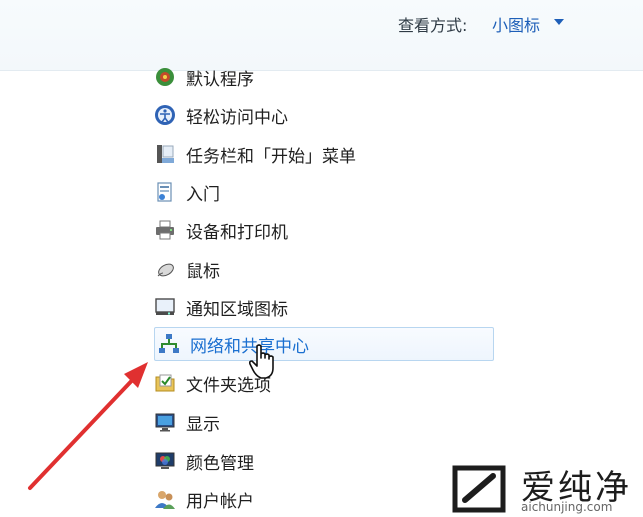  Describe the element at coordinates (324, 269) in the screenshot. I see `item-mouse: 鼠标` at that location.